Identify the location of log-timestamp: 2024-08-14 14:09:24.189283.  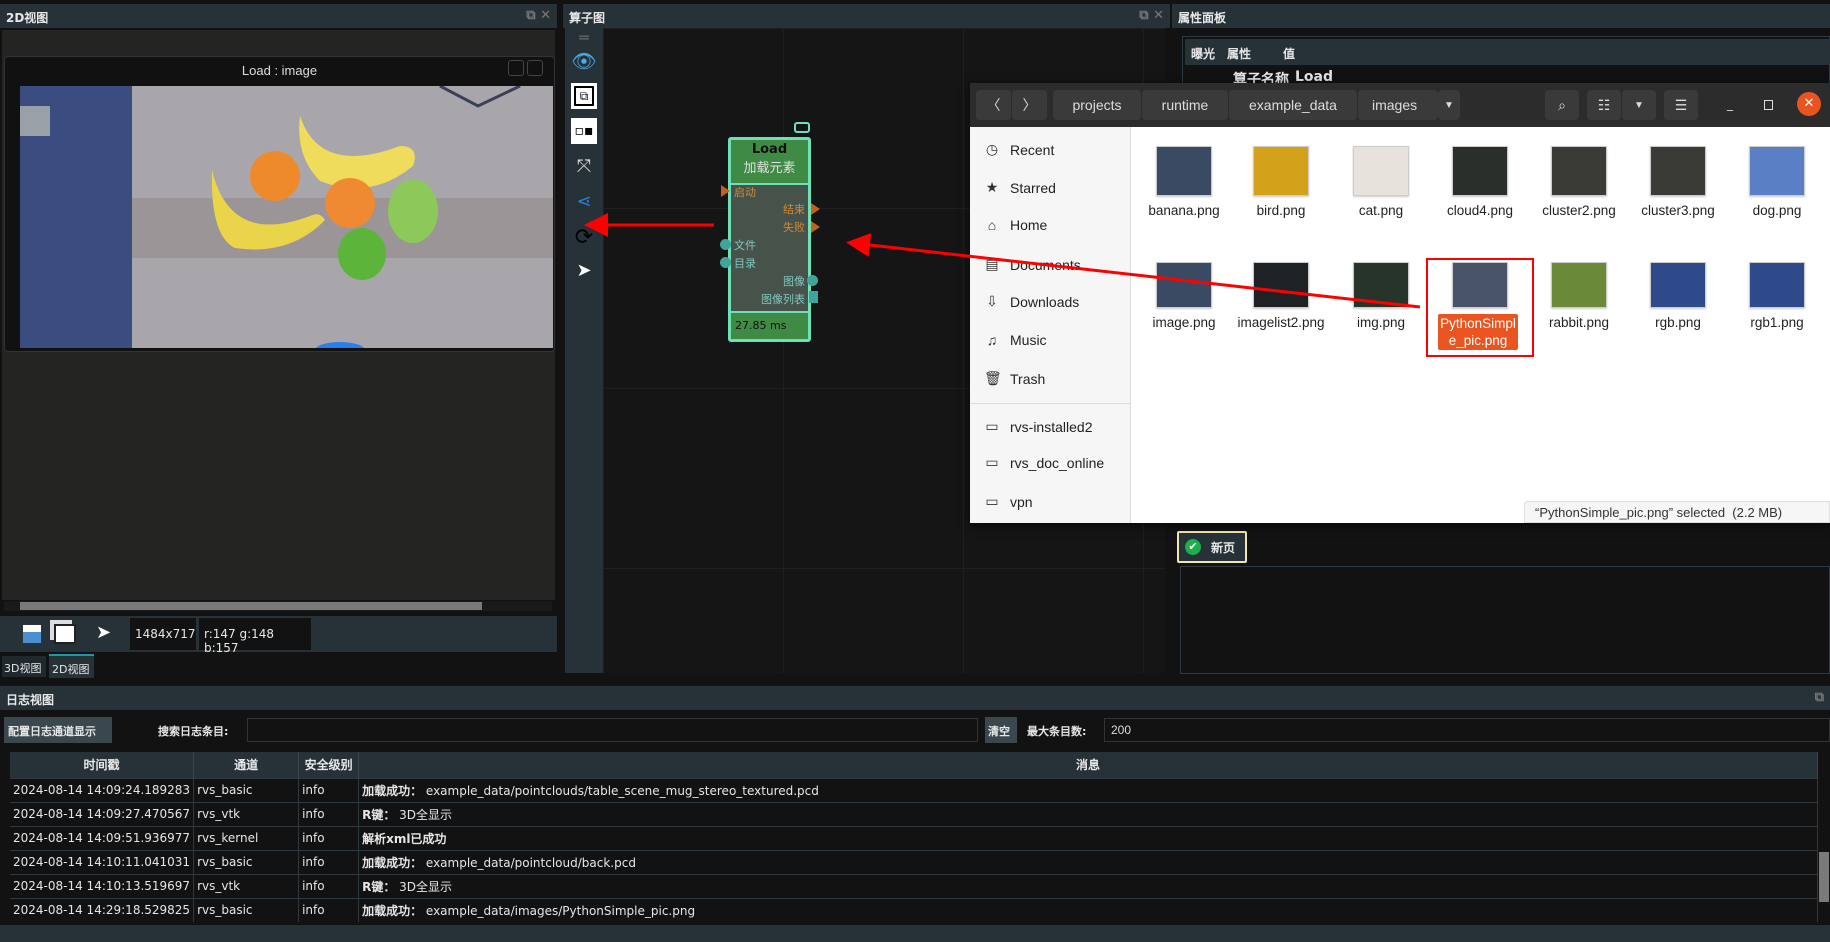
(102, 789).